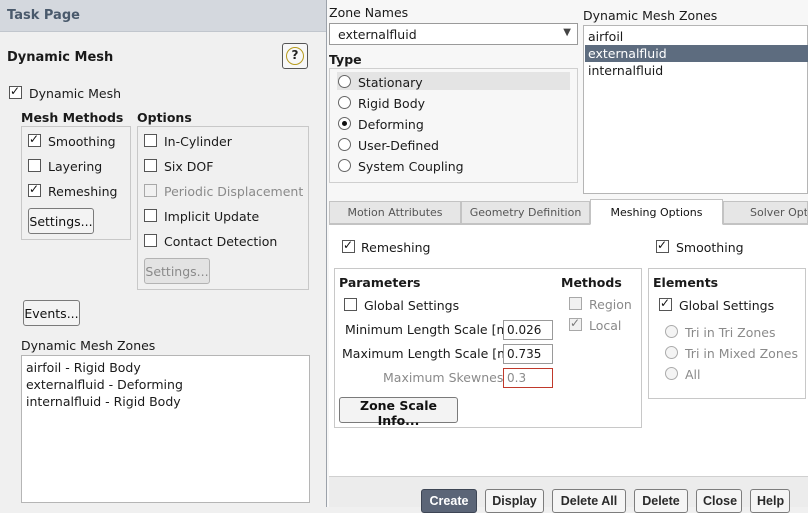  I want to click on list-item: airfoil - Rigid Body, so click(83, 367).